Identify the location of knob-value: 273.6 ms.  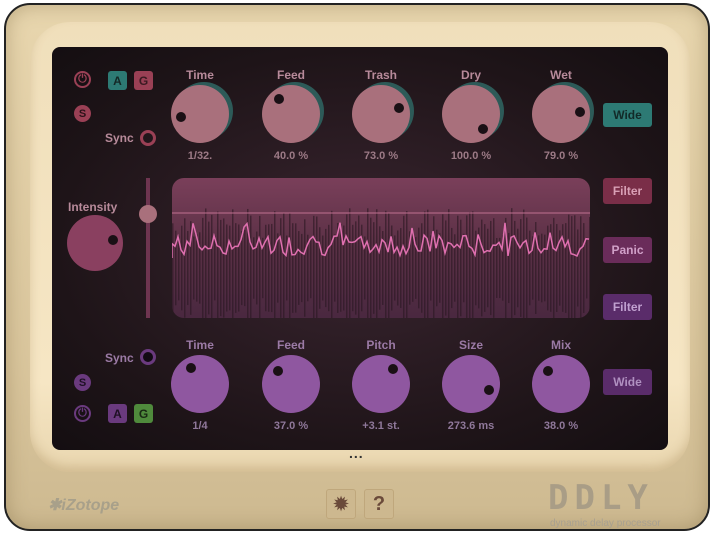
(471, 426).